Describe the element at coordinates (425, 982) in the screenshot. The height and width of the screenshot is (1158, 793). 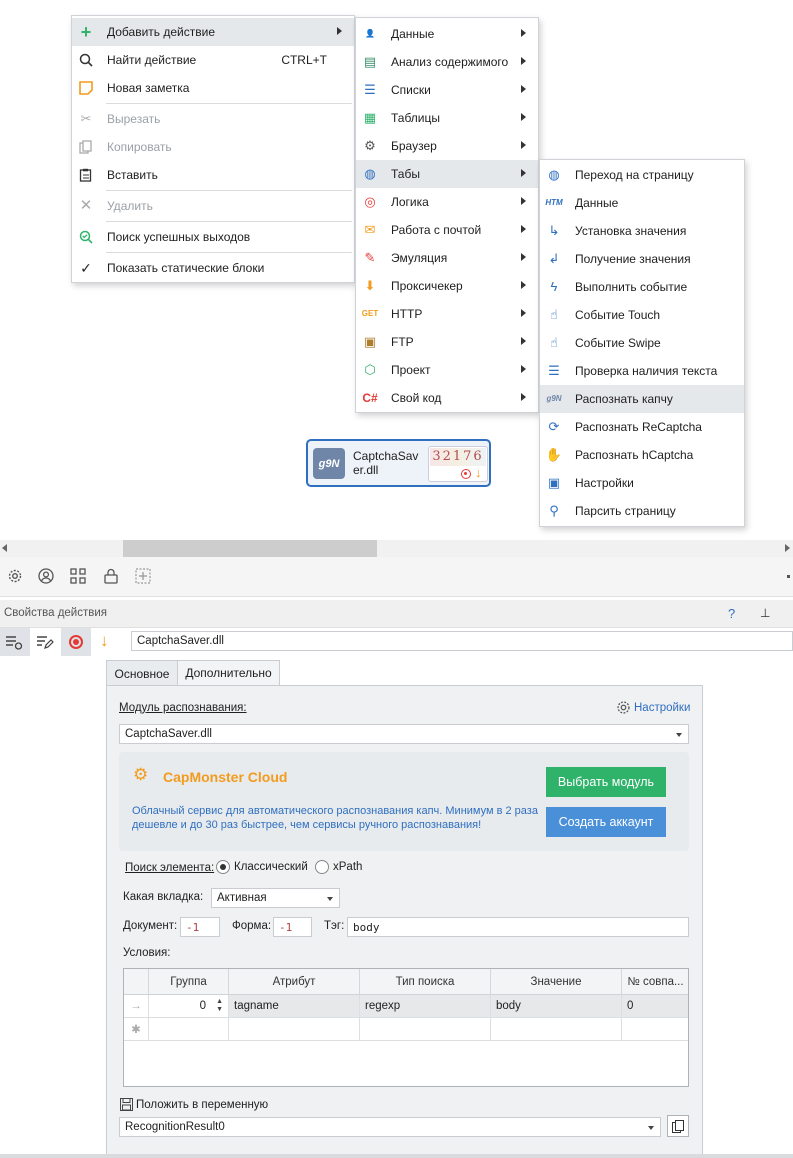
I see `column-header-search-type: Тип поиска` at that location.